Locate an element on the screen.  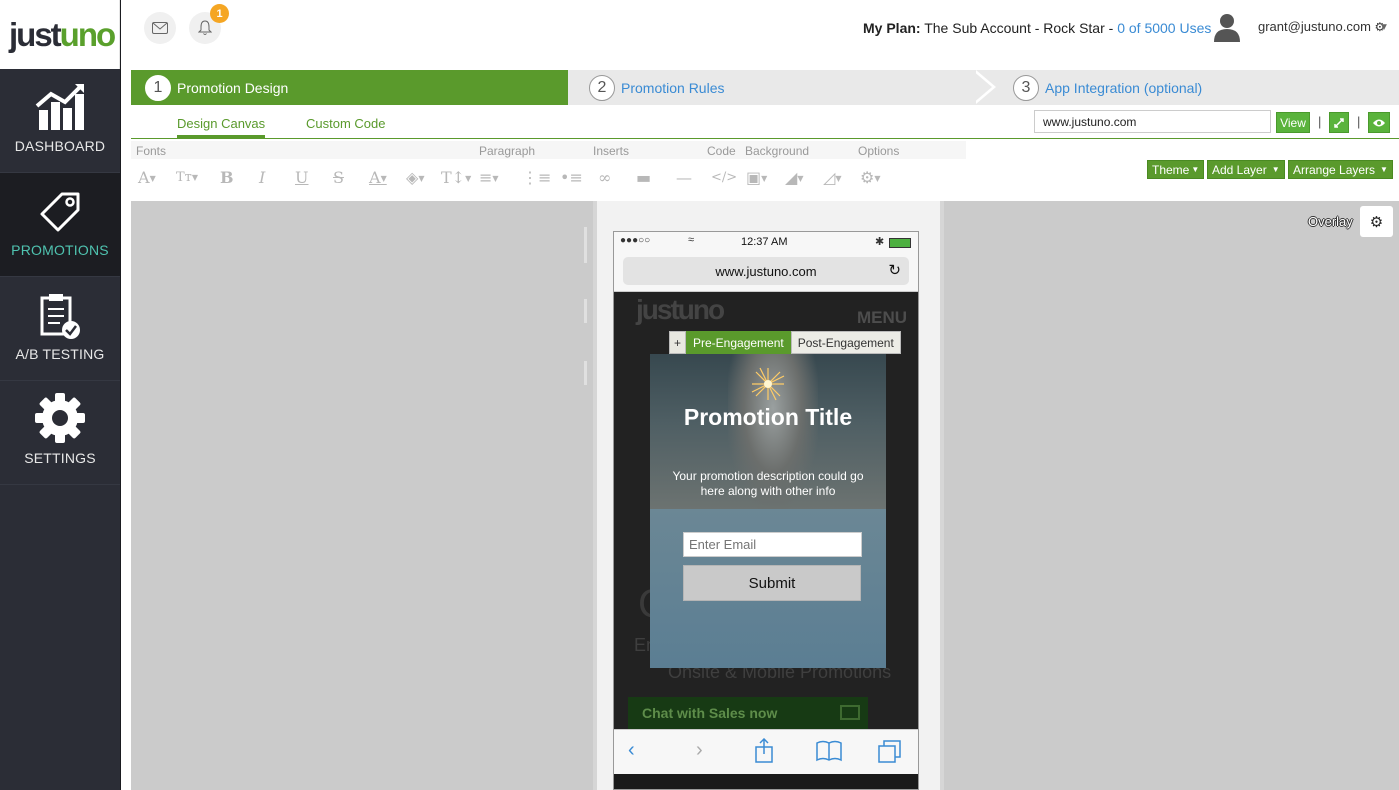
avatar is located at coordinates (1227, 27).